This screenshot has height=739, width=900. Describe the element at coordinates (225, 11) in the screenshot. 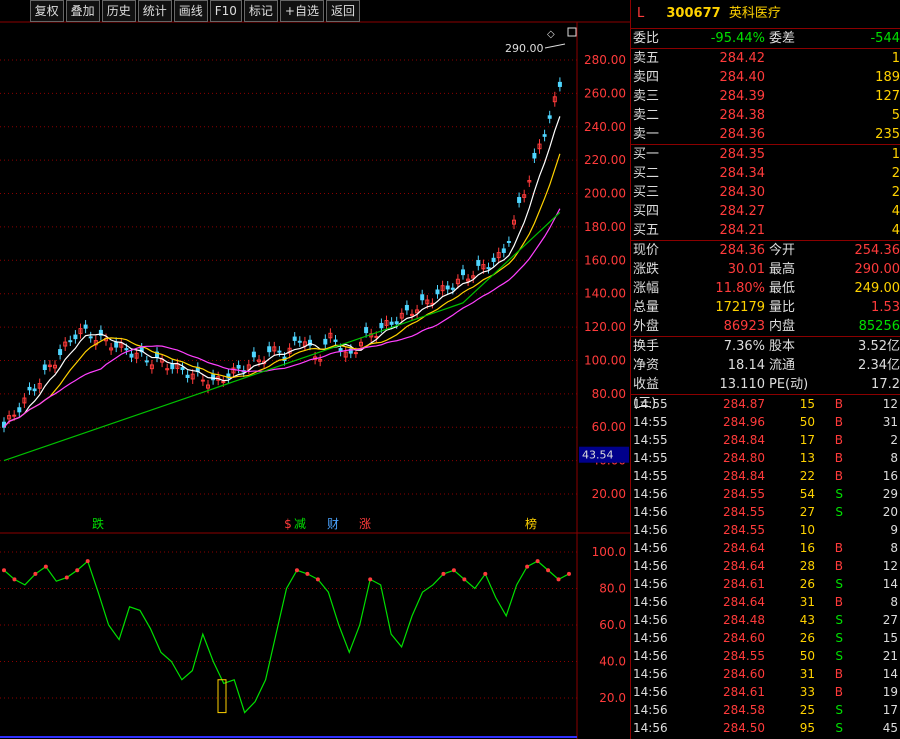

I see `toolbar-button: F10` at that location.